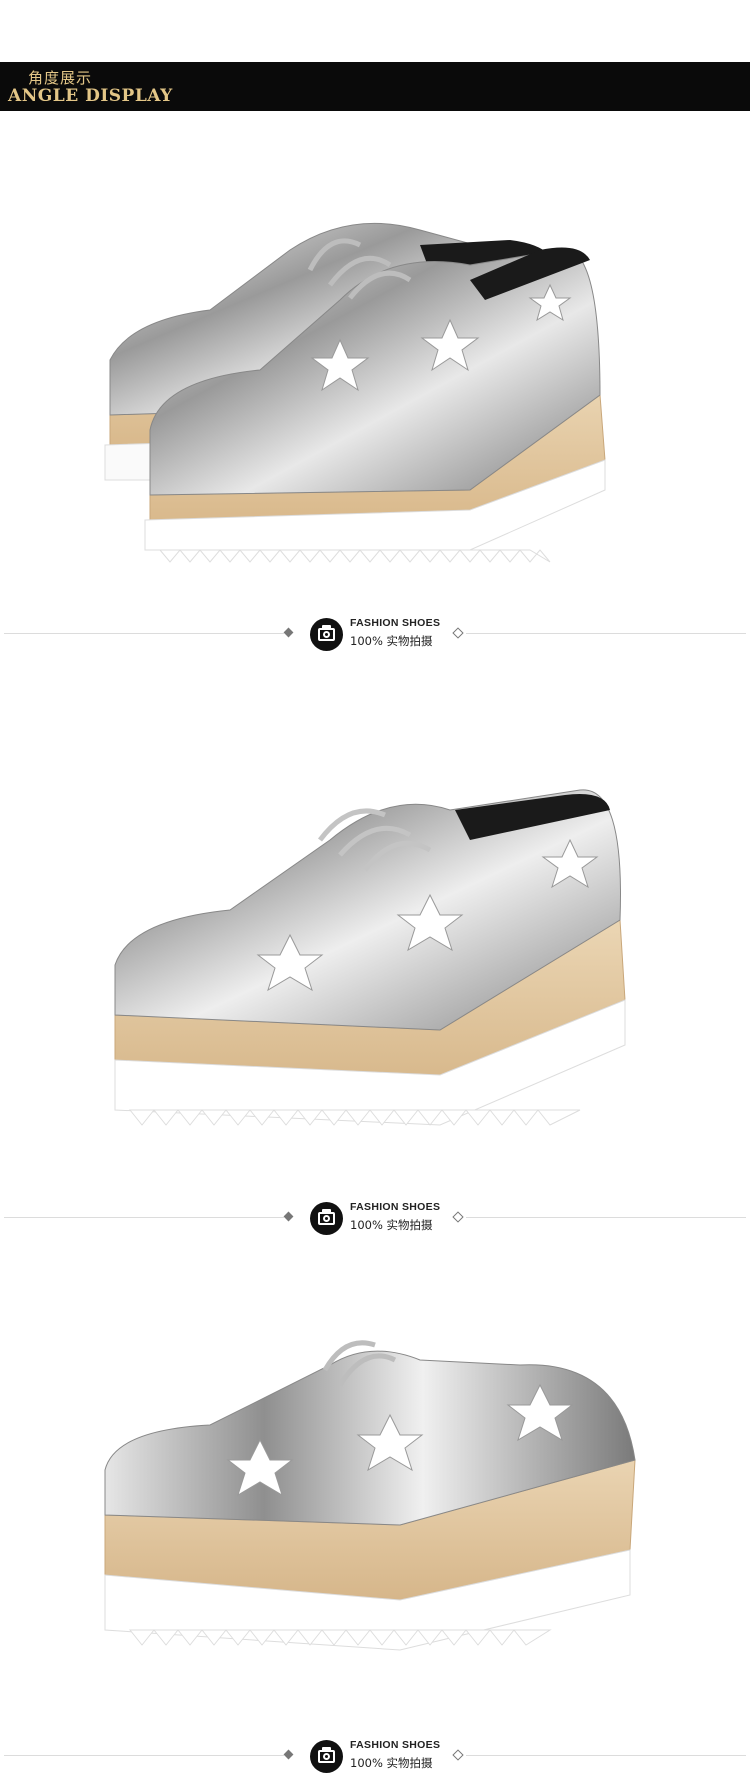 The width and height of the screenshot is (750, 1783). What do you see at coordinates (60, 78) in the screenshot?
I see `section-title-cn: 角度展示` at bounding box center [60, 78].